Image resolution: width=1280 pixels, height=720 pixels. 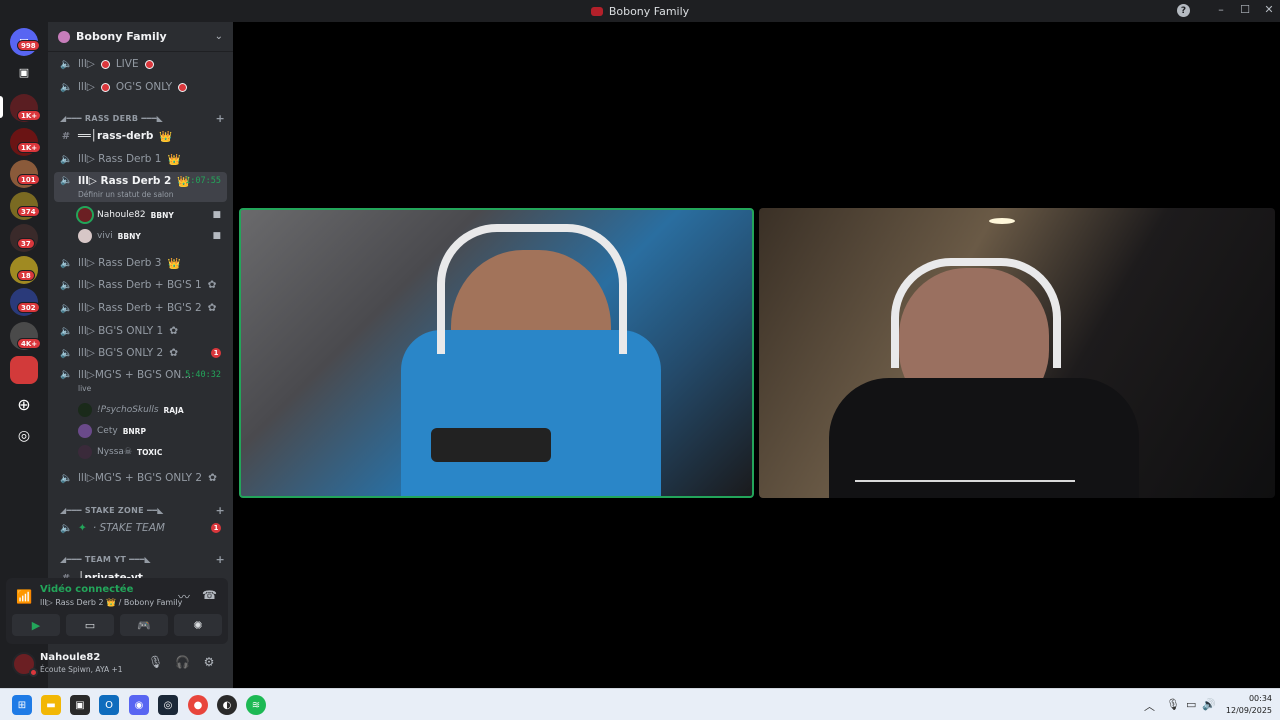 I want to click on voice-status-channel: lll▷ Rass Derb 2 👑 / Bobony Family, so click(x=111, y=602).